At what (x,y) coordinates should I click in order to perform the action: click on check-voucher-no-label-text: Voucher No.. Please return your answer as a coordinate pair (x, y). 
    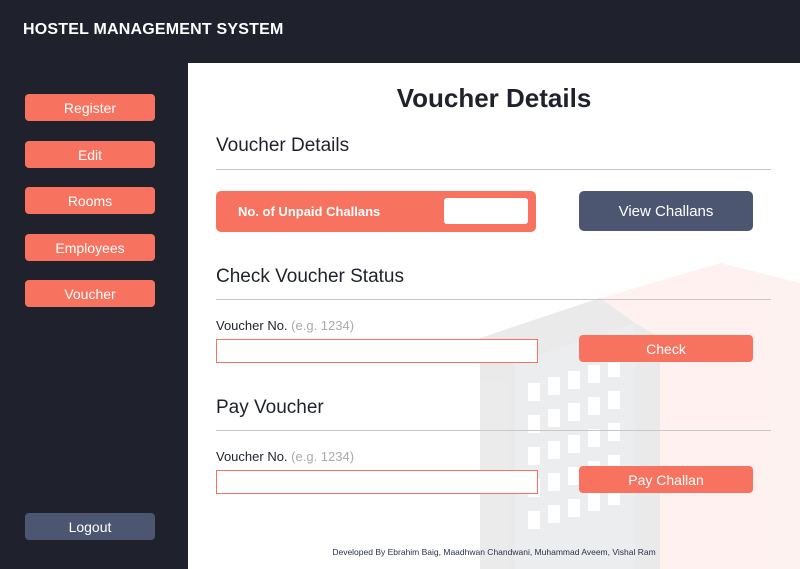
    Looking at the image, I should click on (252, 325).